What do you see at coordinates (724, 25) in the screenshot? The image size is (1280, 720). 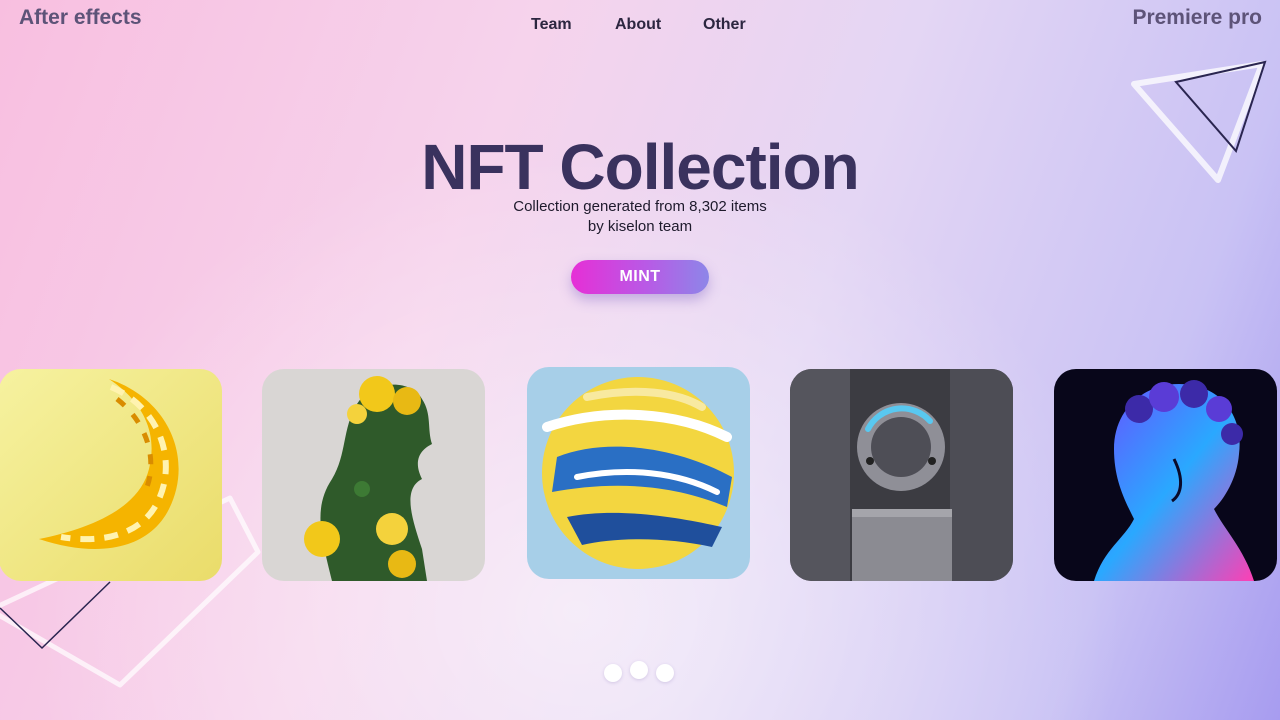 I see `nav-item-other: Other` at bounding box center [724, 25].